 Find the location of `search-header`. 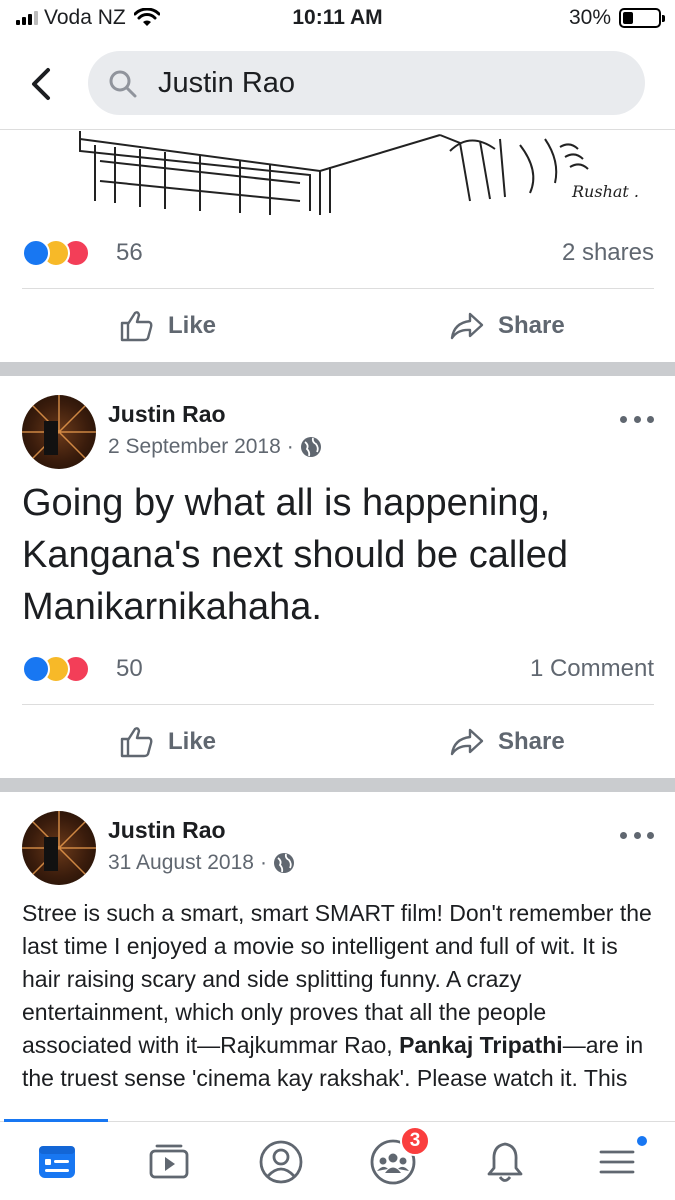

search-header is located at coordinates (337, 87).